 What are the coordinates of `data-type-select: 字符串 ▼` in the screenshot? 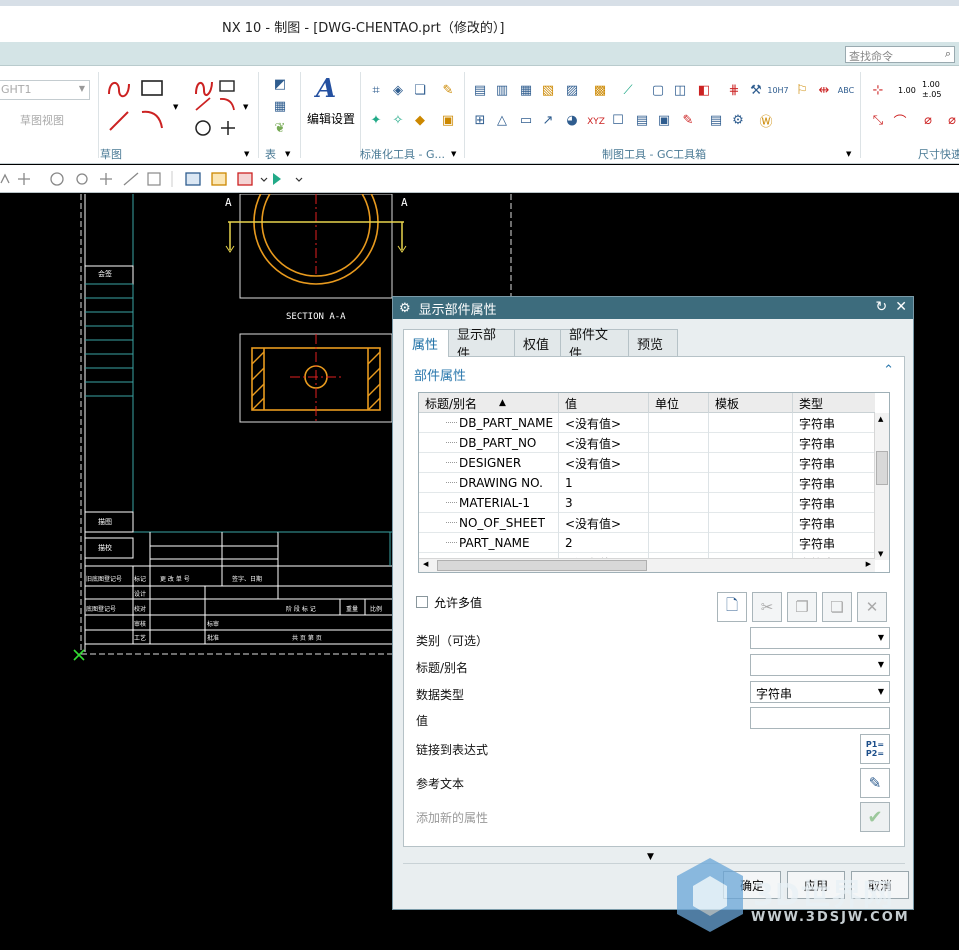 It's located at (820, 692).